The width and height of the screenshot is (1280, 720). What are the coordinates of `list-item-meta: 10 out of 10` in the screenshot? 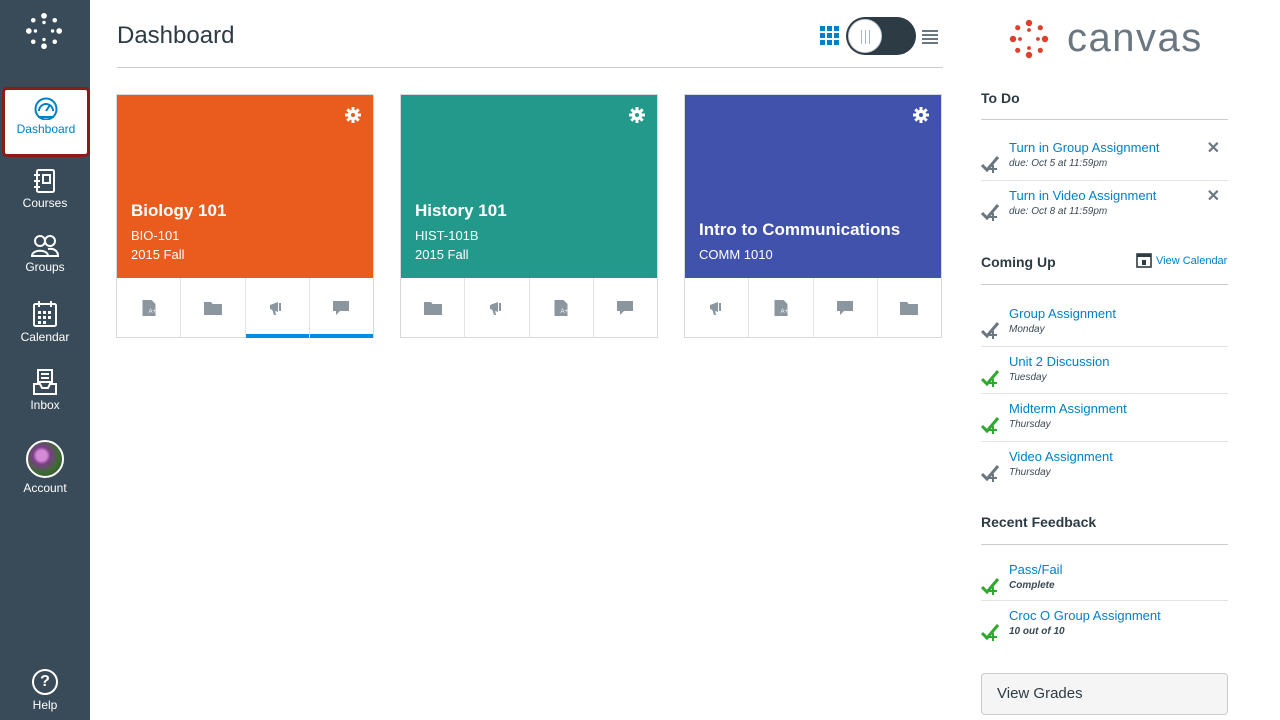 It's located at (1037, 631).